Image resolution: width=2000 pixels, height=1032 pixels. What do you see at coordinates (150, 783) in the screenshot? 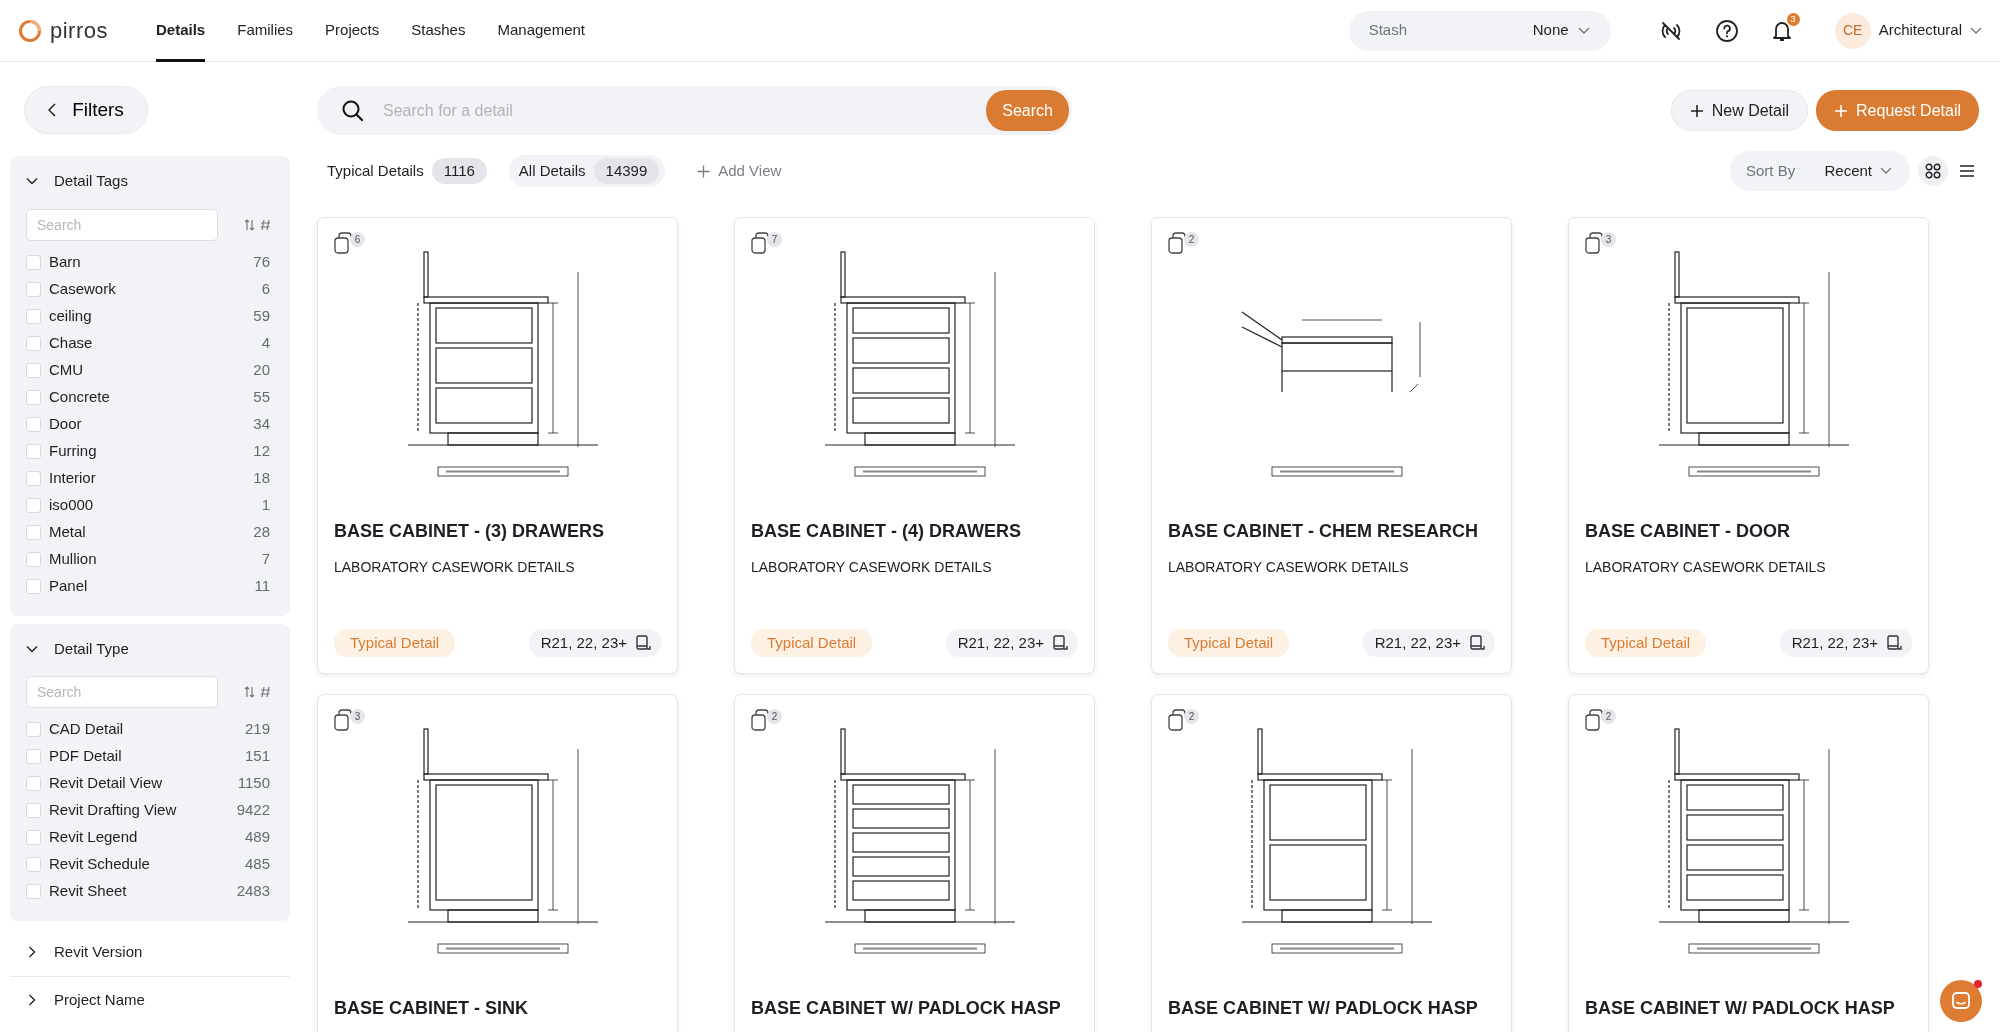
I see `filter-option: Revit Detail View 1150` at bounding box center [150, 783].